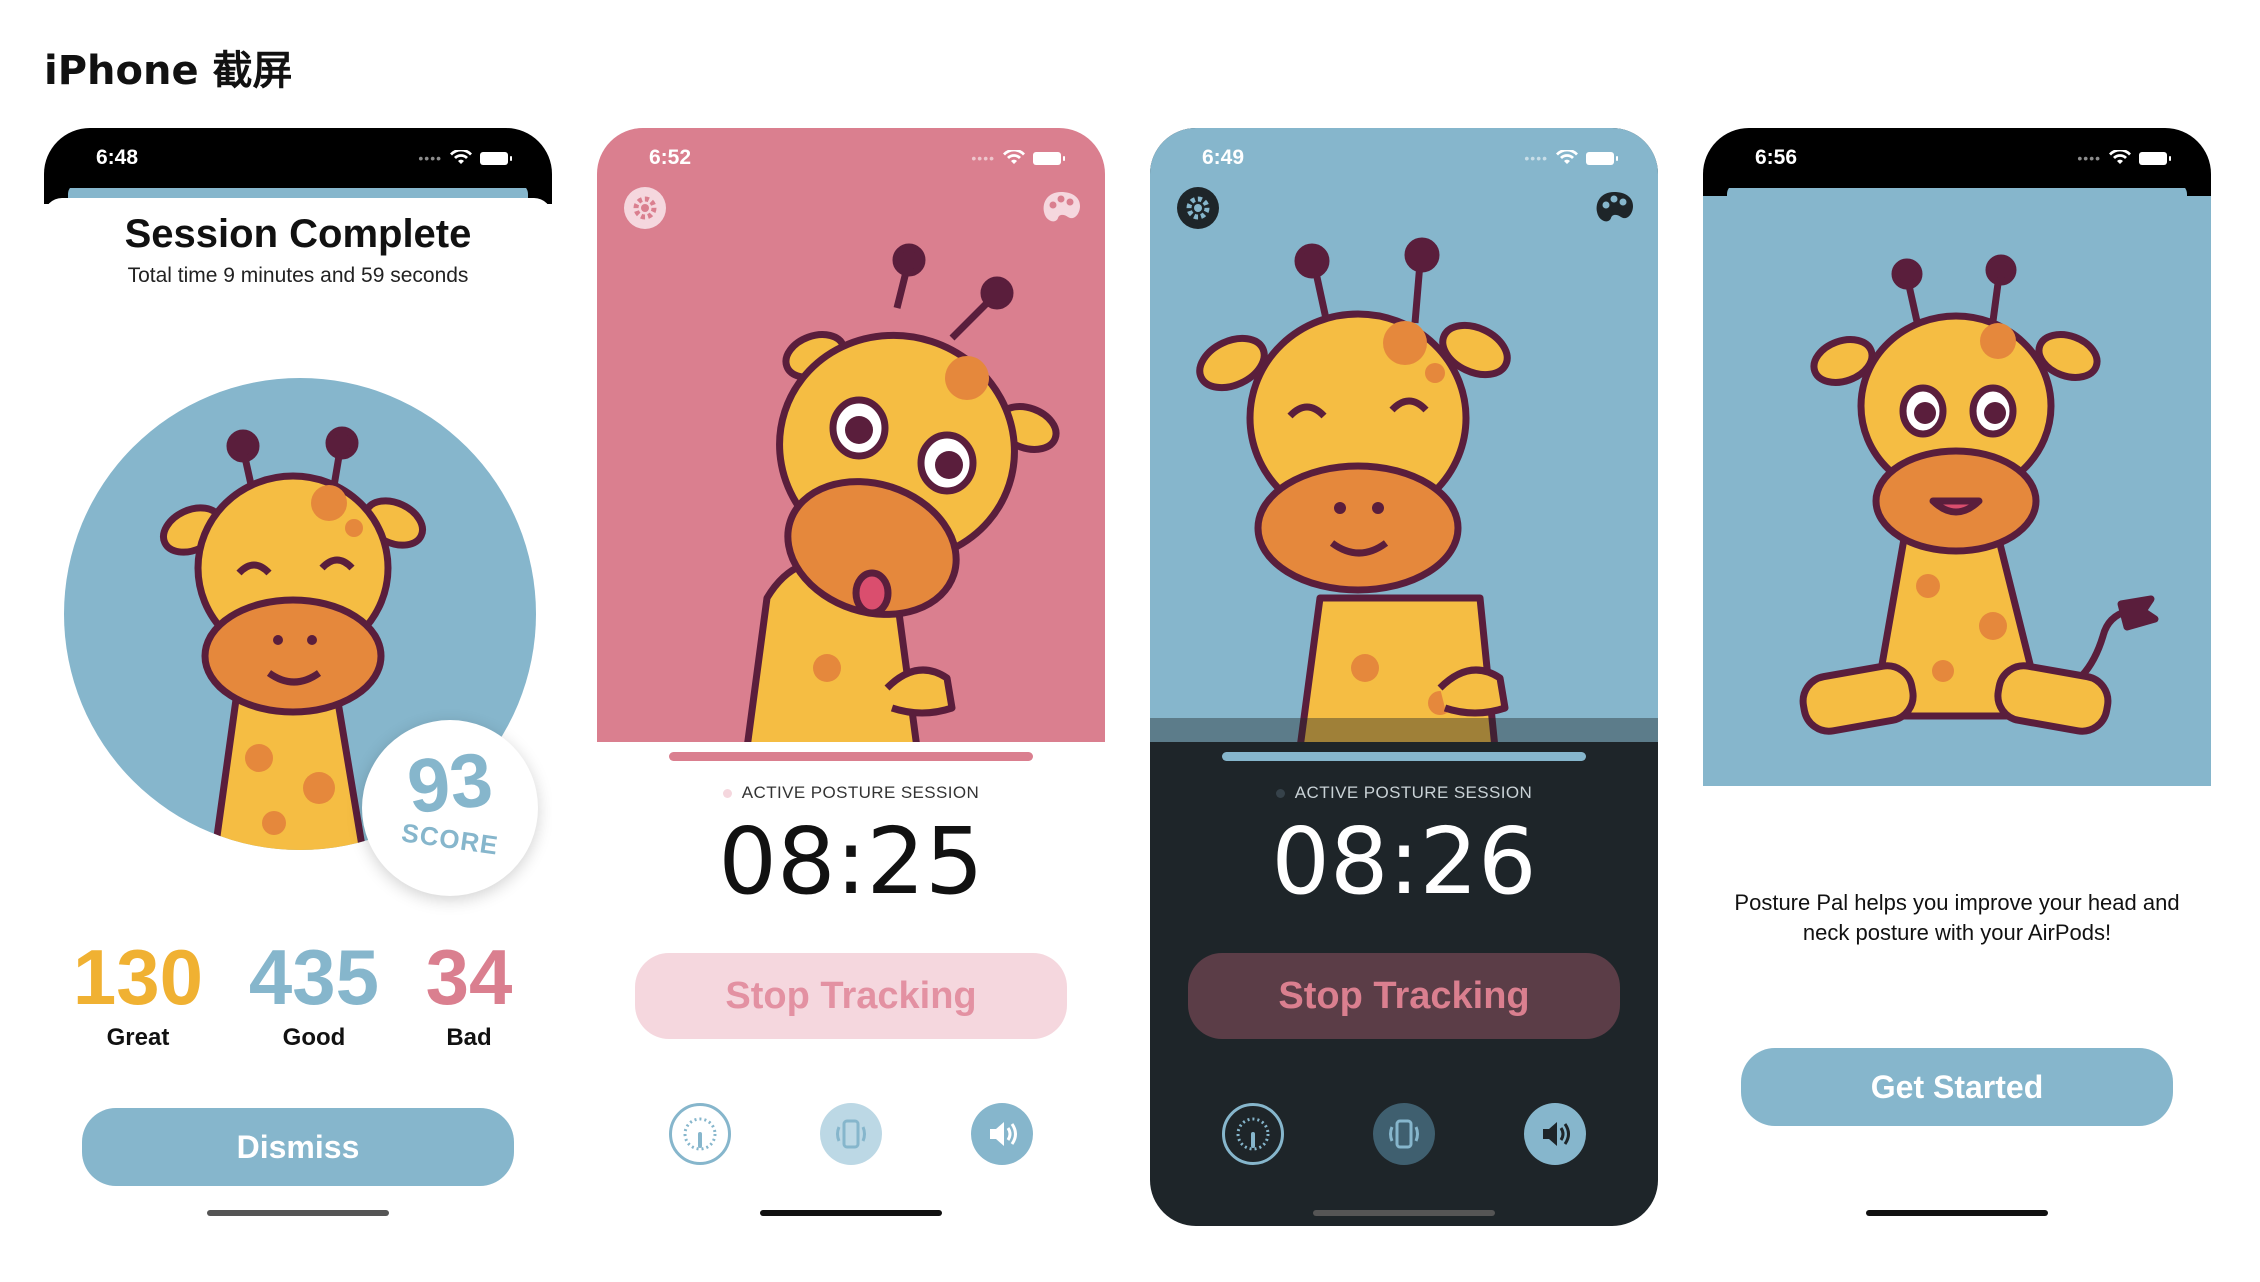 The height and width of the screenshot is (1282, 2260). Describe the element at coordinates (670, 157) in the screenshot. I see `status-time: 6:52` at that location.